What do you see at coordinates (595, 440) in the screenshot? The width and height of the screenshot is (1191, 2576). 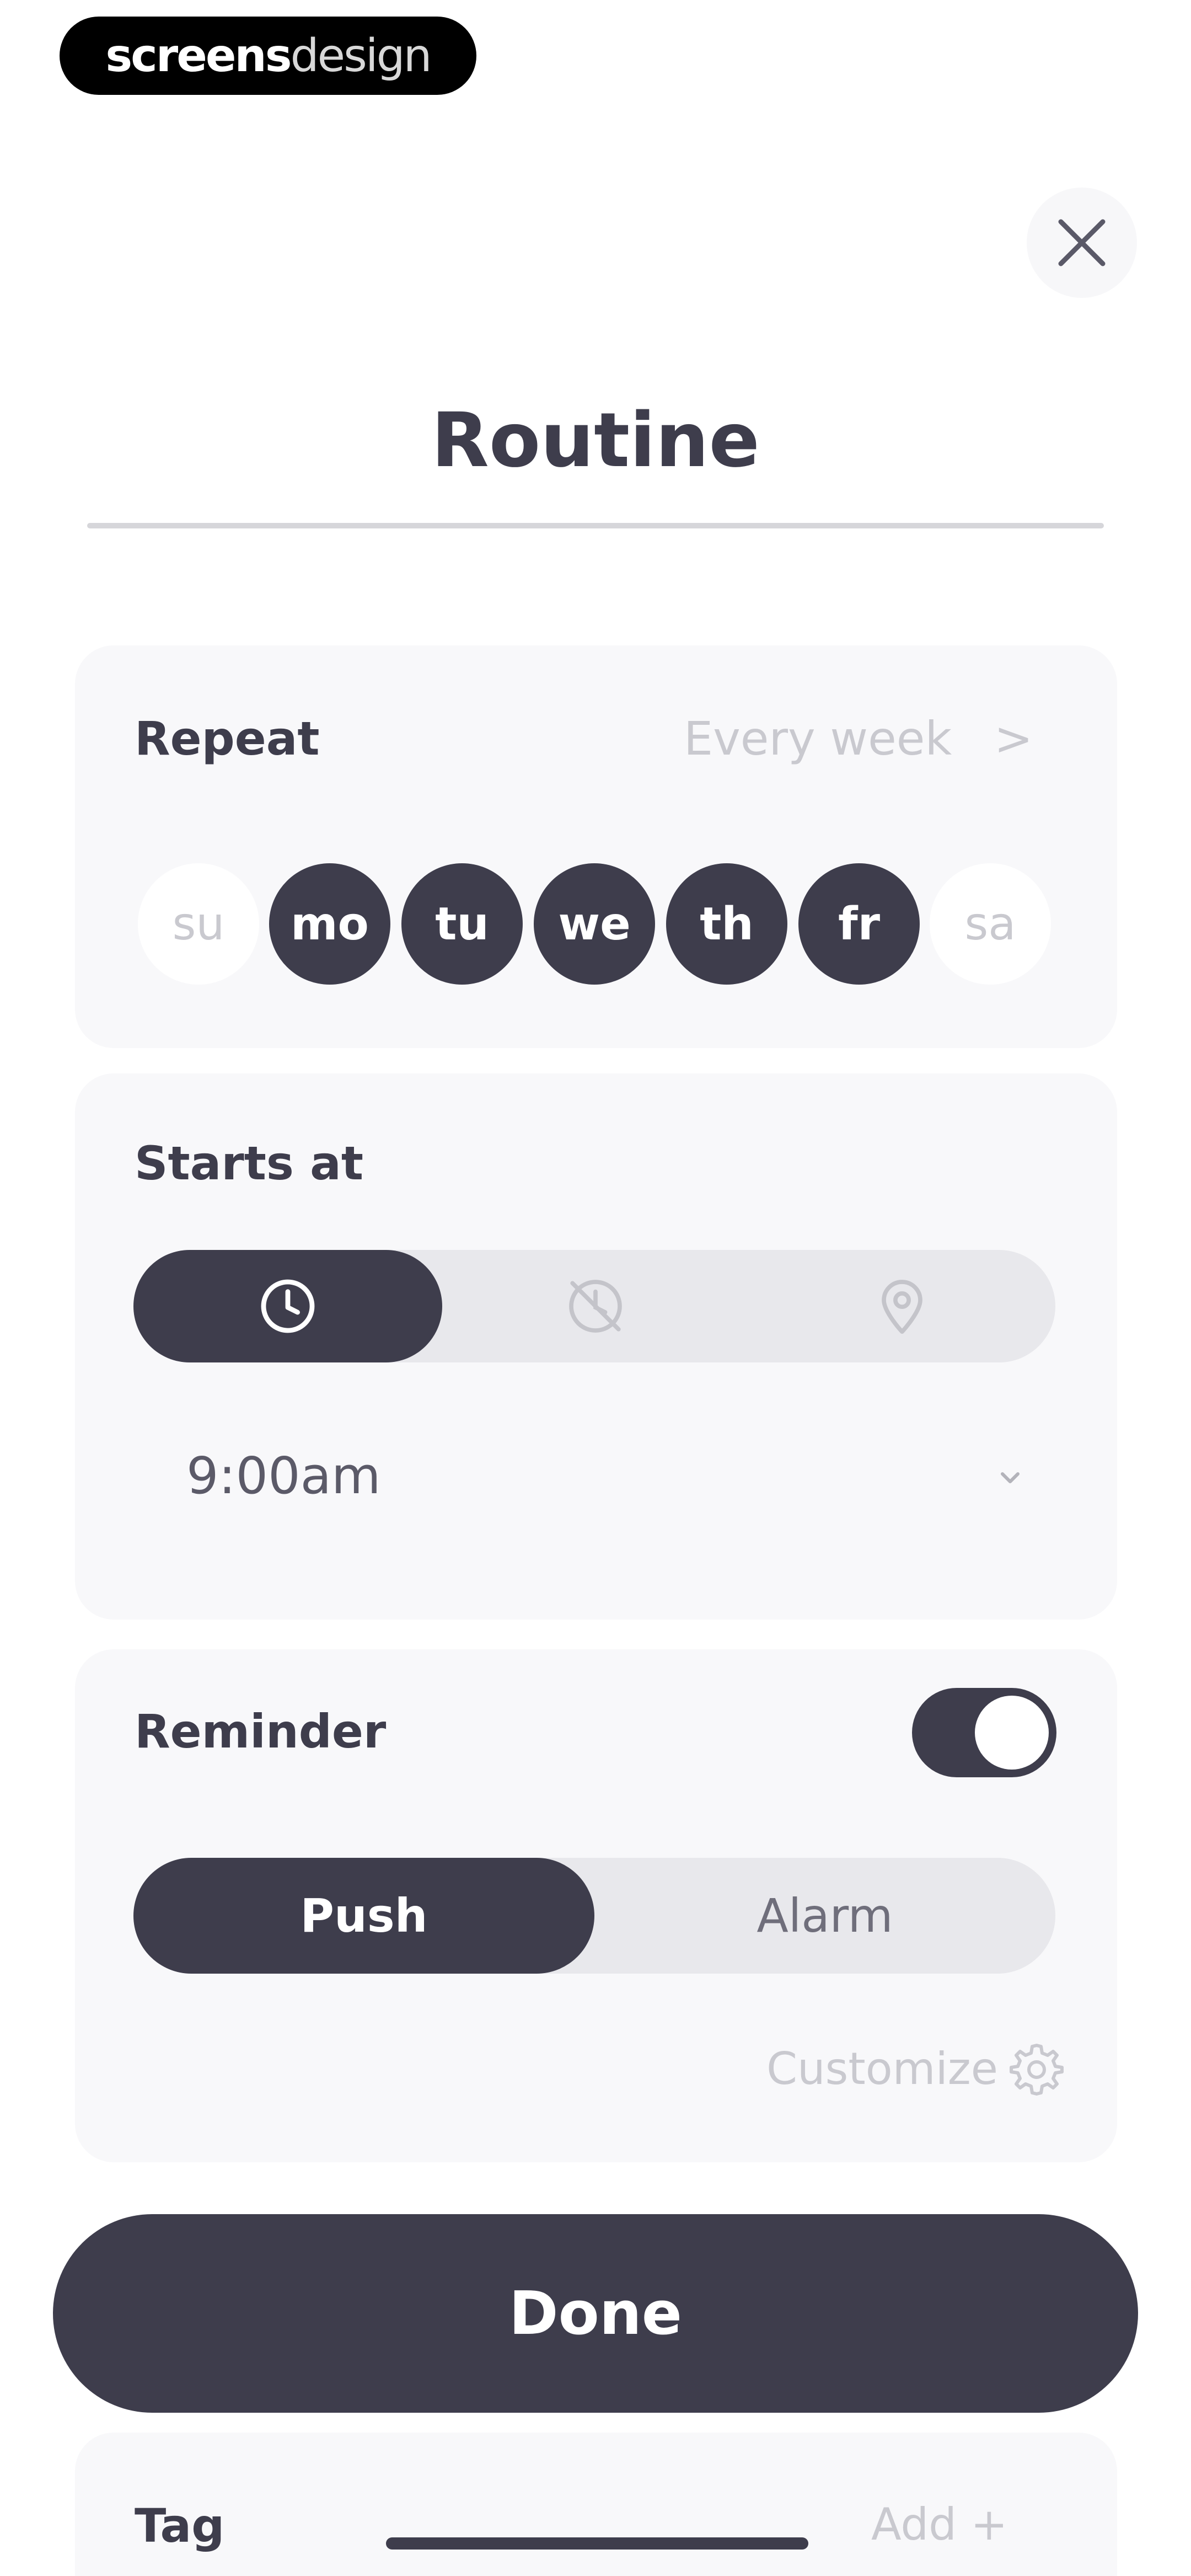 I see `page-title: Routine` at bounding box center [595, 440].